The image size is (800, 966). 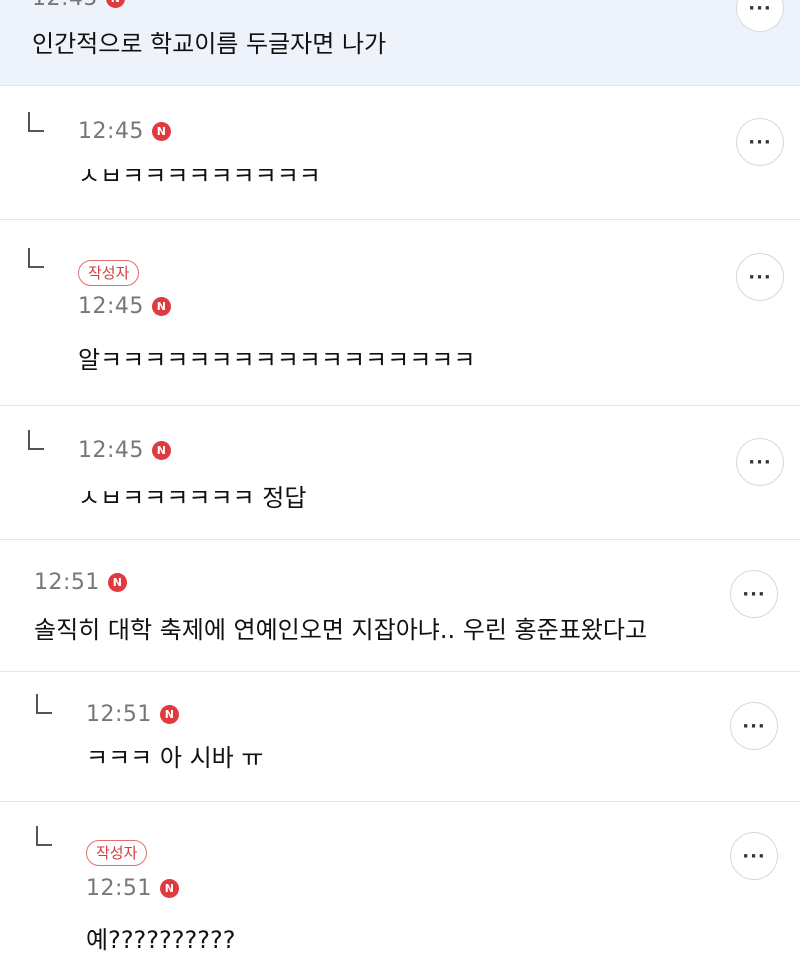 I want to click on comment-text: 알ㅋㅋㅋㅋㅋㅋㅋㅋㅋㅋㅋㅋㅋㅋㅋㅋㅋ, so click(x=277, y=360).